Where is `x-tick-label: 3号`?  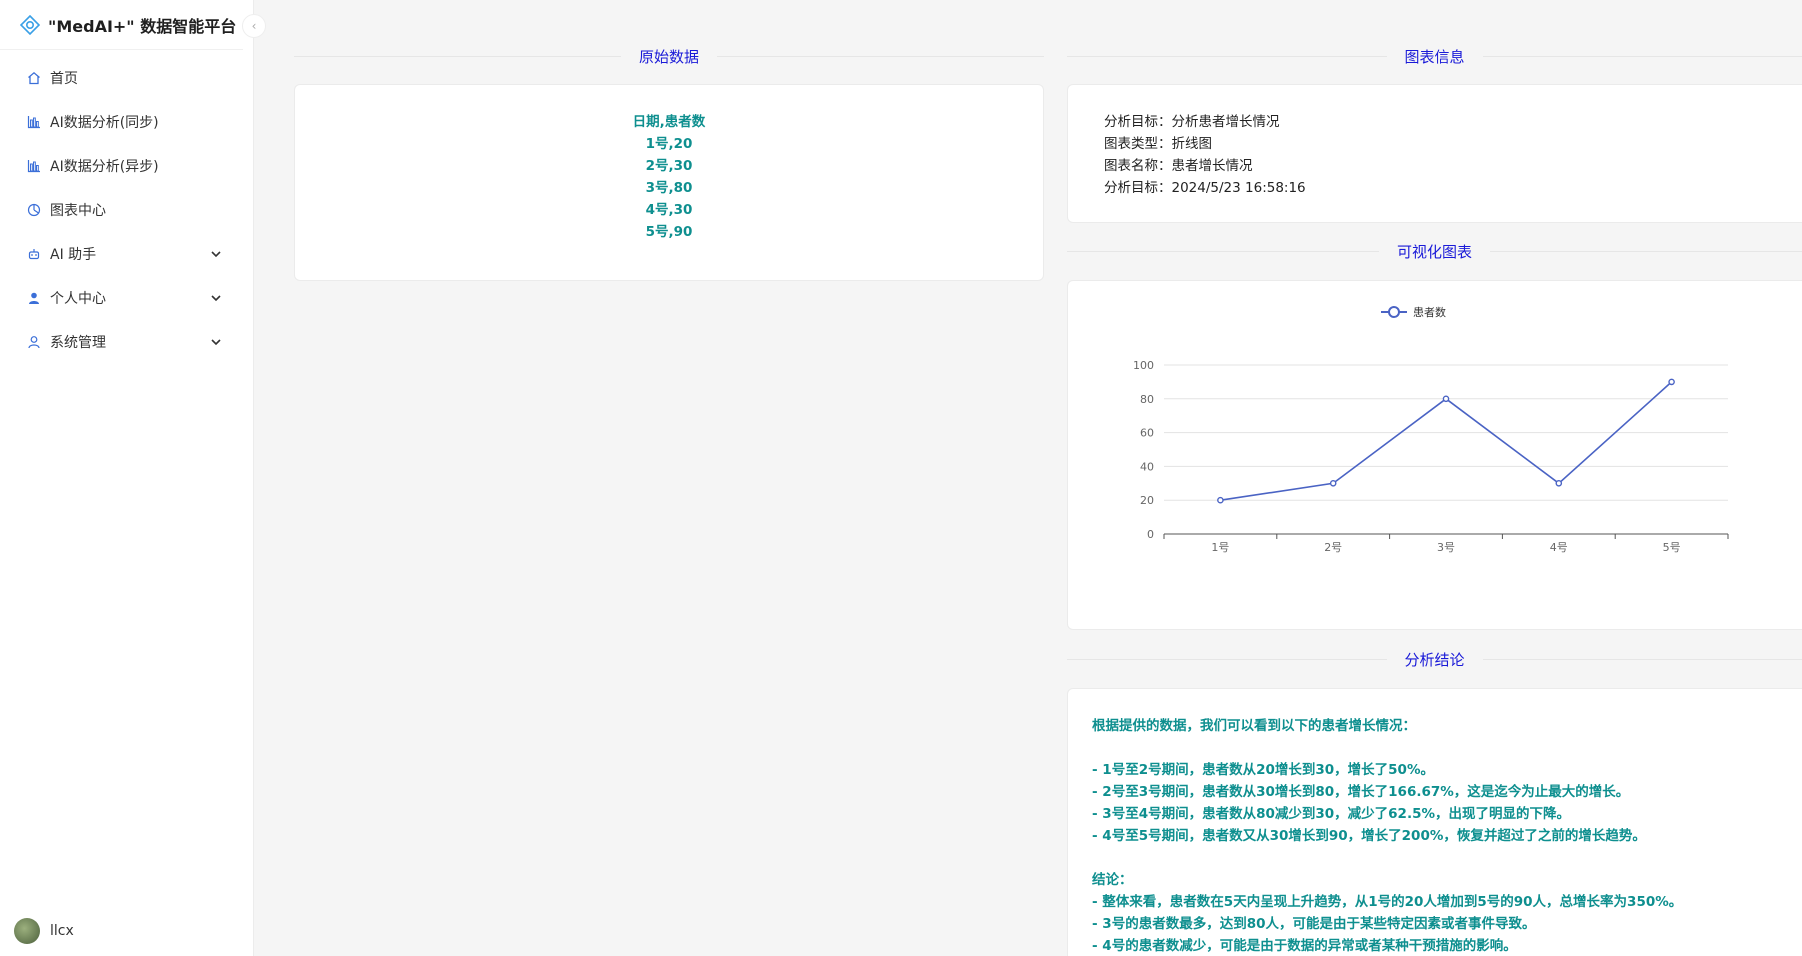 x-tick-label: 3号 is located at coordinates (1446, 547).